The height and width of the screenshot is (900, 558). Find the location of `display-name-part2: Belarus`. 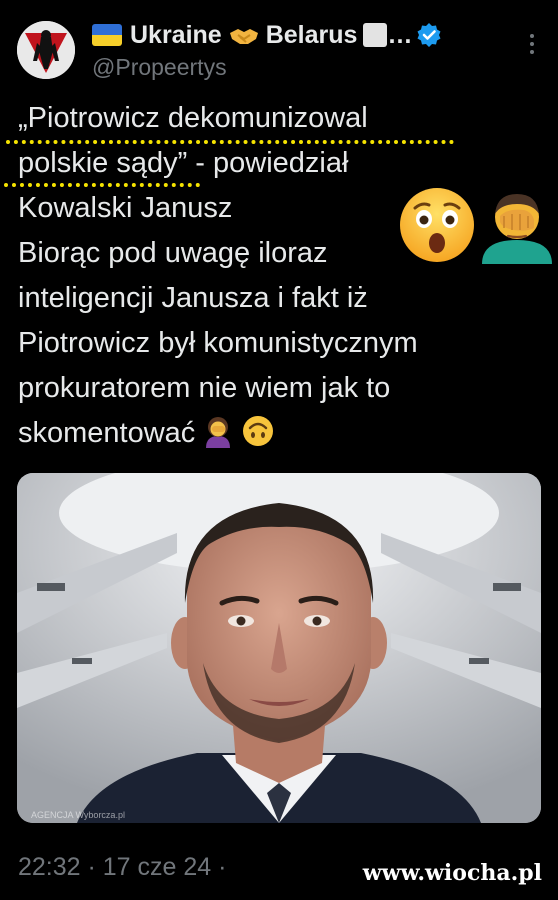

display-name-part2: Belarus is located at coordinates (311, 34).